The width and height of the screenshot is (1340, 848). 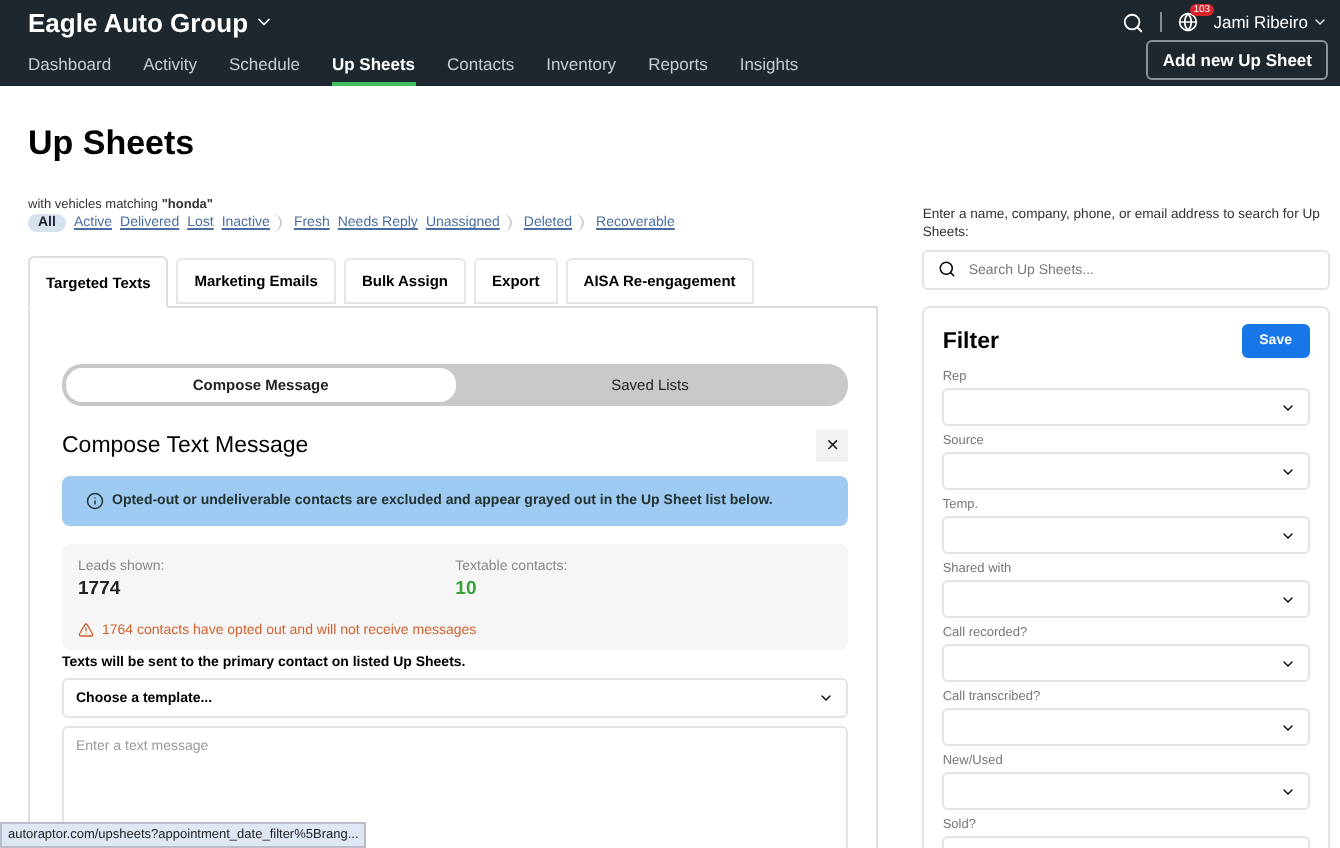 What do you see at coordinates (100, 589) in the screenshot?
I see `stat-value: 1774` at bounding box center [100, 589].